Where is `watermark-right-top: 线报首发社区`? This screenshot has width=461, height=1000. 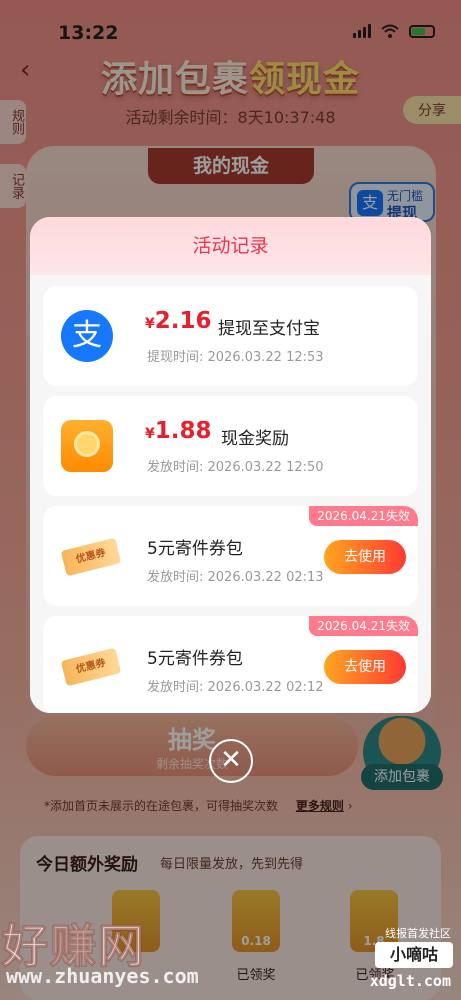 watermark-right-top: 线报首发社区 is located at coordinates (418, 933).